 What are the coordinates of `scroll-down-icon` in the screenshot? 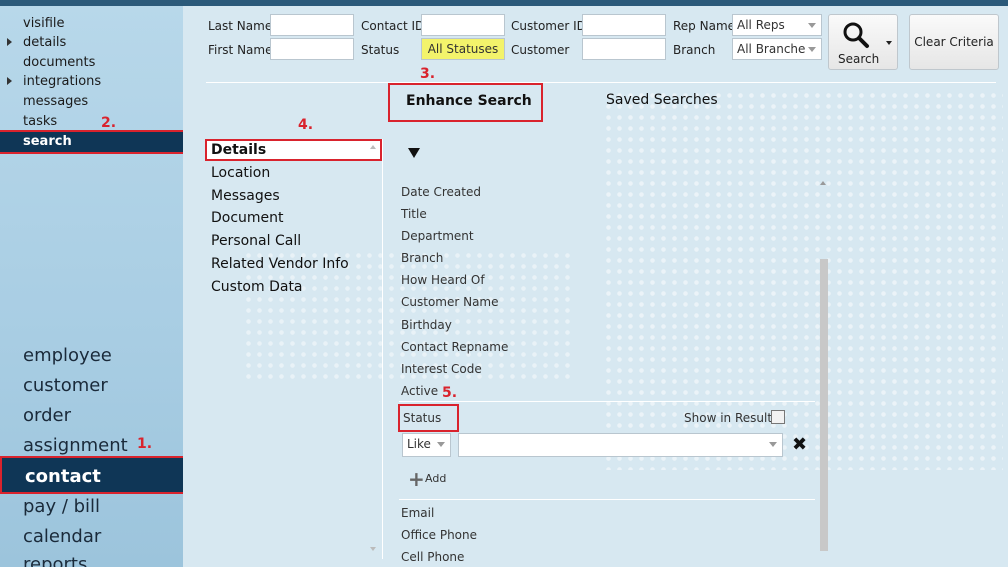 It's located at (373, 549).